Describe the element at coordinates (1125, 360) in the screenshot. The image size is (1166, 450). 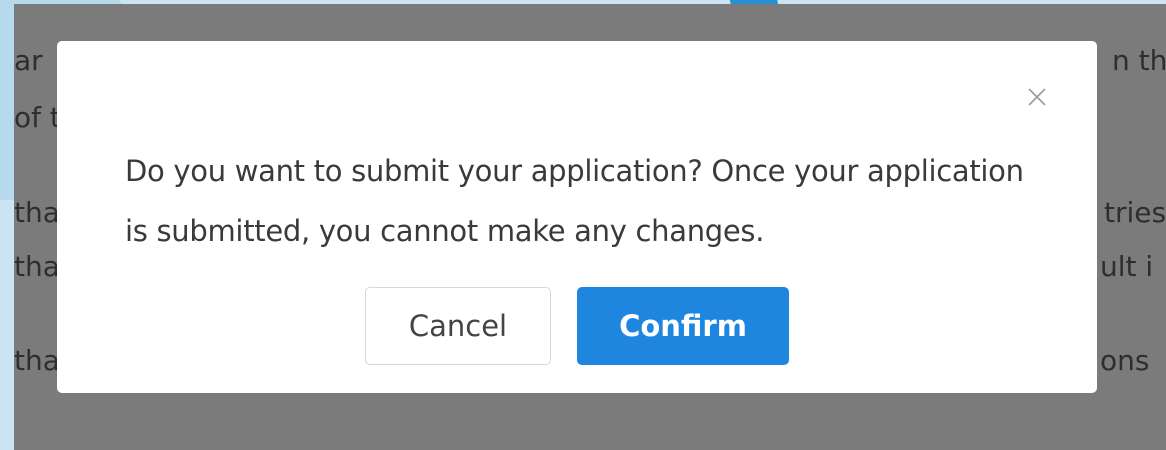
I see `background-text-fragment: ons` at that location.